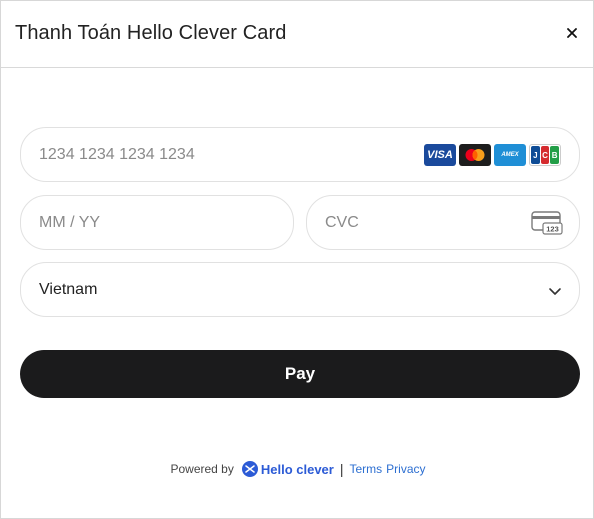 Image resolution: width=594 pixels, height=519 pixels. I want to click on visa-label: VISA, so click(440, 155).